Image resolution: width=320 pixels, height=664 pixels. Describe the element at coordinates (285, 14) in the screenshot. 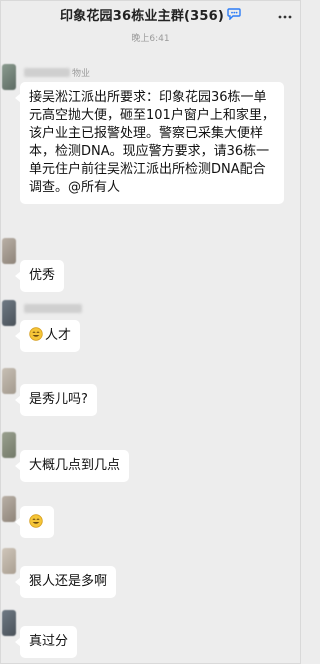

I see `ellipsis-icon` at that location.